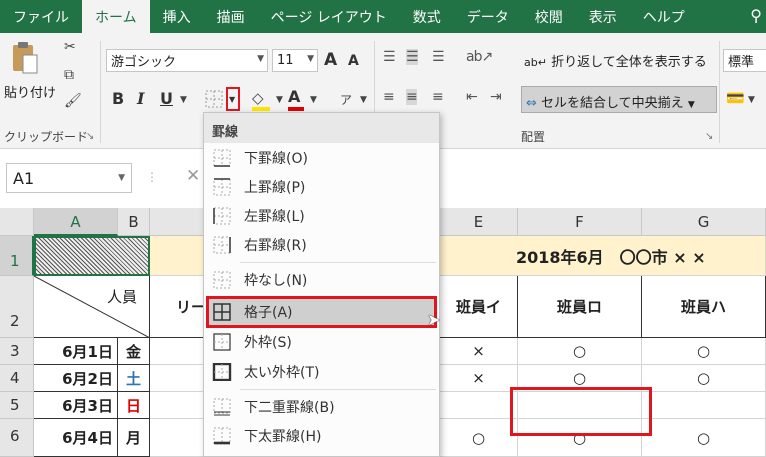 This screenshot has height=457, width=766. What do you see at coordinates (580, 307) in the screenshot?
I see `header-cell-f: 班員ロ` at bounding box center [580, 307].